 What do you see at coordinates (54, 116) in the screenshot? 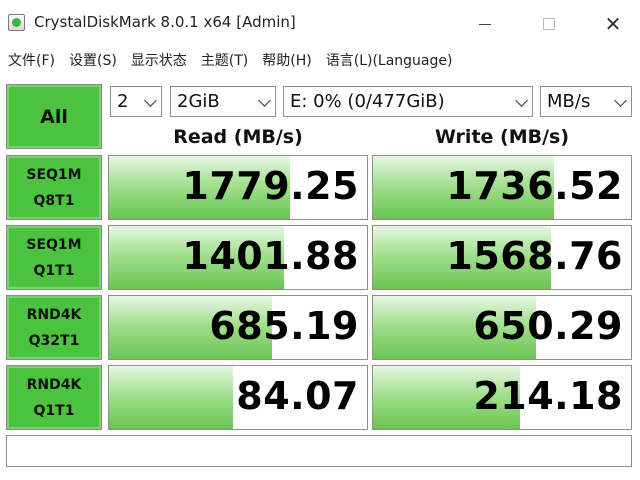
I see `run-all-button: All` at bounding box center [54, 116].